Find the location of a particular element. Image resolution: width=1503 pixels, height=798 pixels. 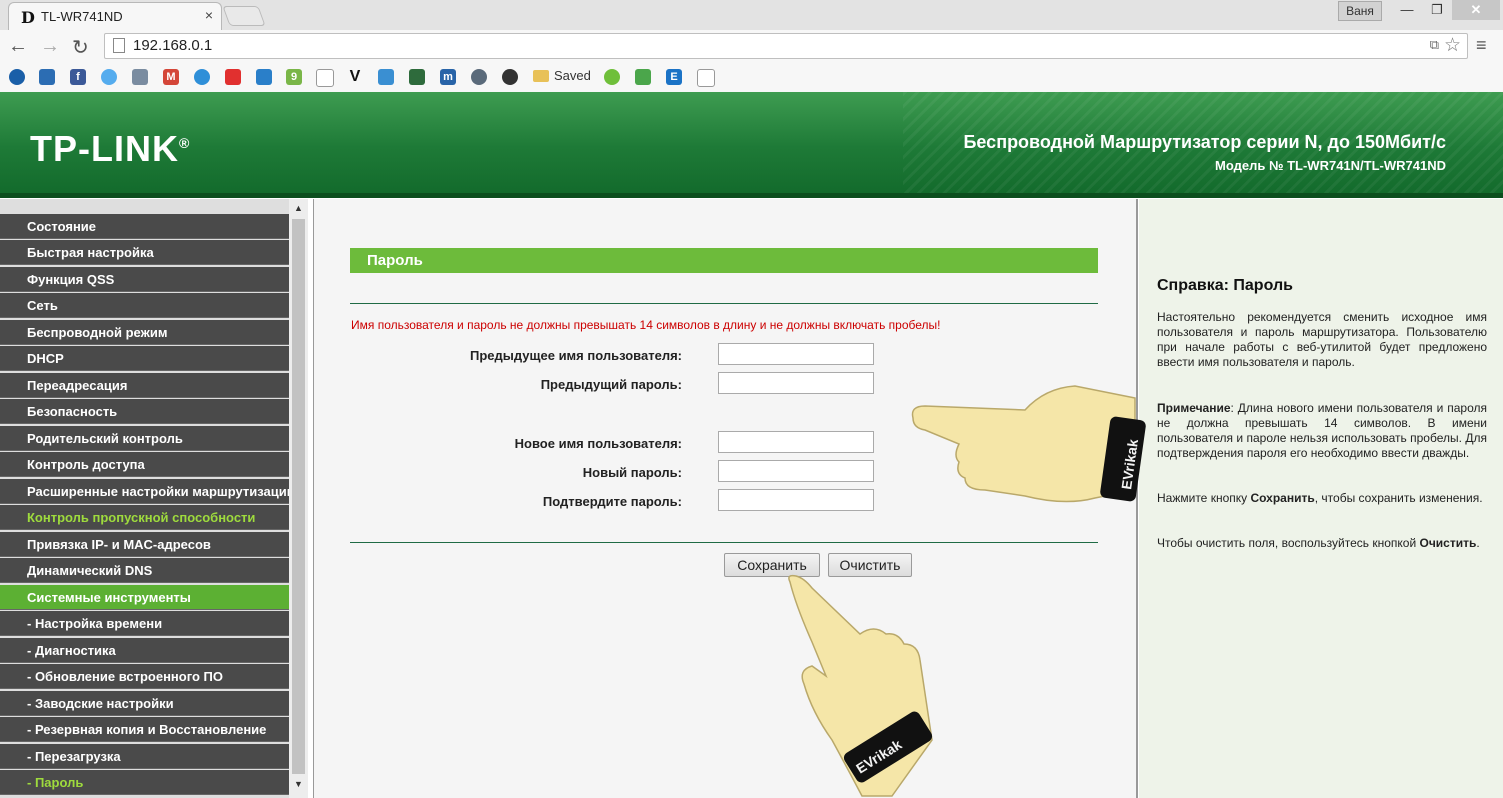

help-title: Справка: Пароль is located at coordinates (1225, 285).